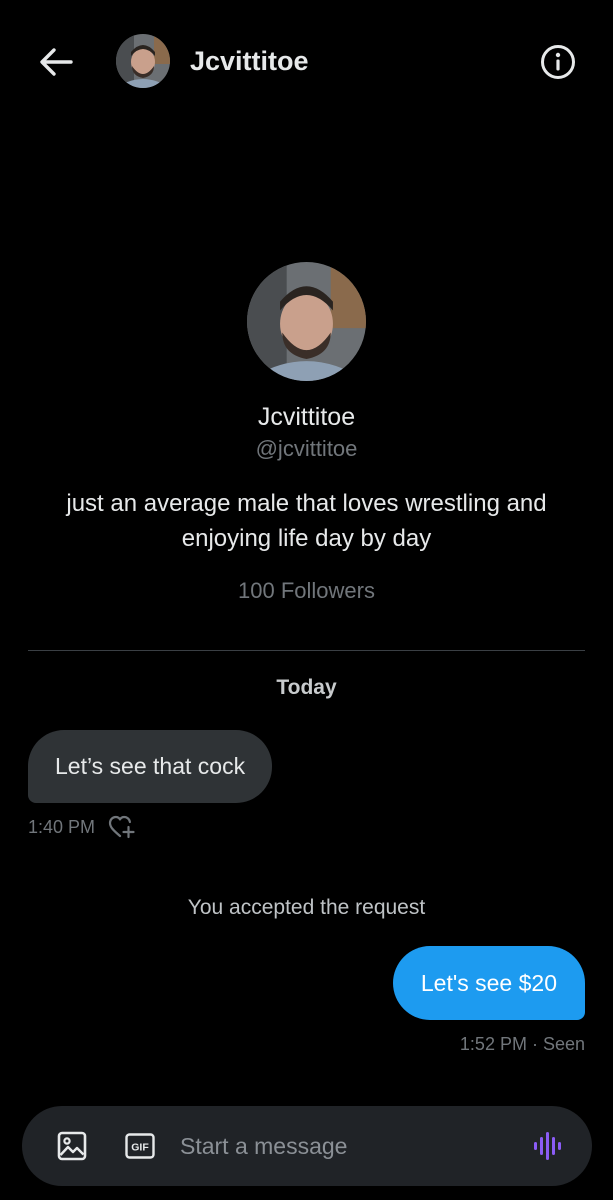  What do you see at coordinates (306, 650) in the screenshot?
I see `divider` at bounding box center [306, 650].